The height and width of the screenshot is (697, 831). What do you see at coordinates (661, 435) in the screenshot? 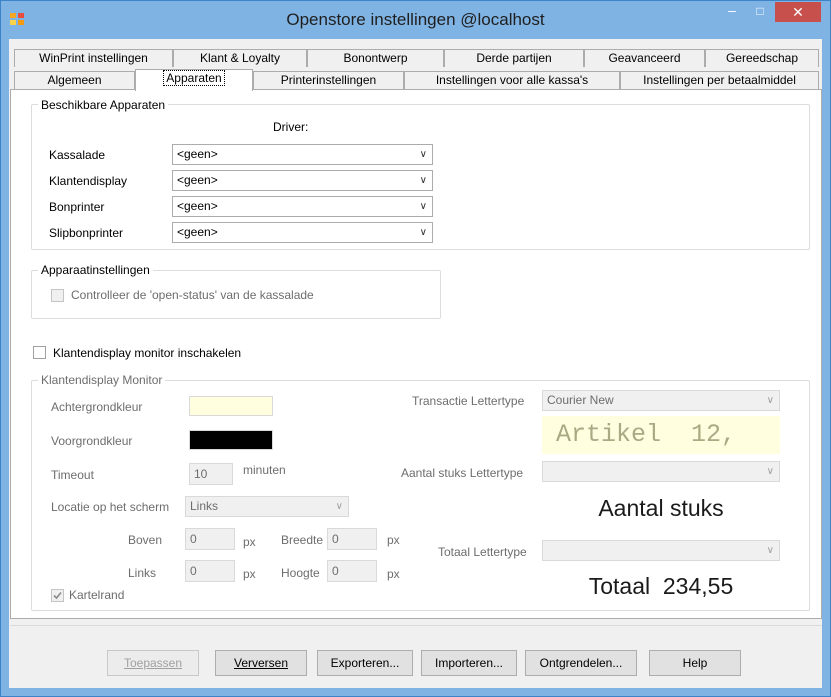
I see `transaction-preview: Artikel 12,` at bounding box center [661, 435].